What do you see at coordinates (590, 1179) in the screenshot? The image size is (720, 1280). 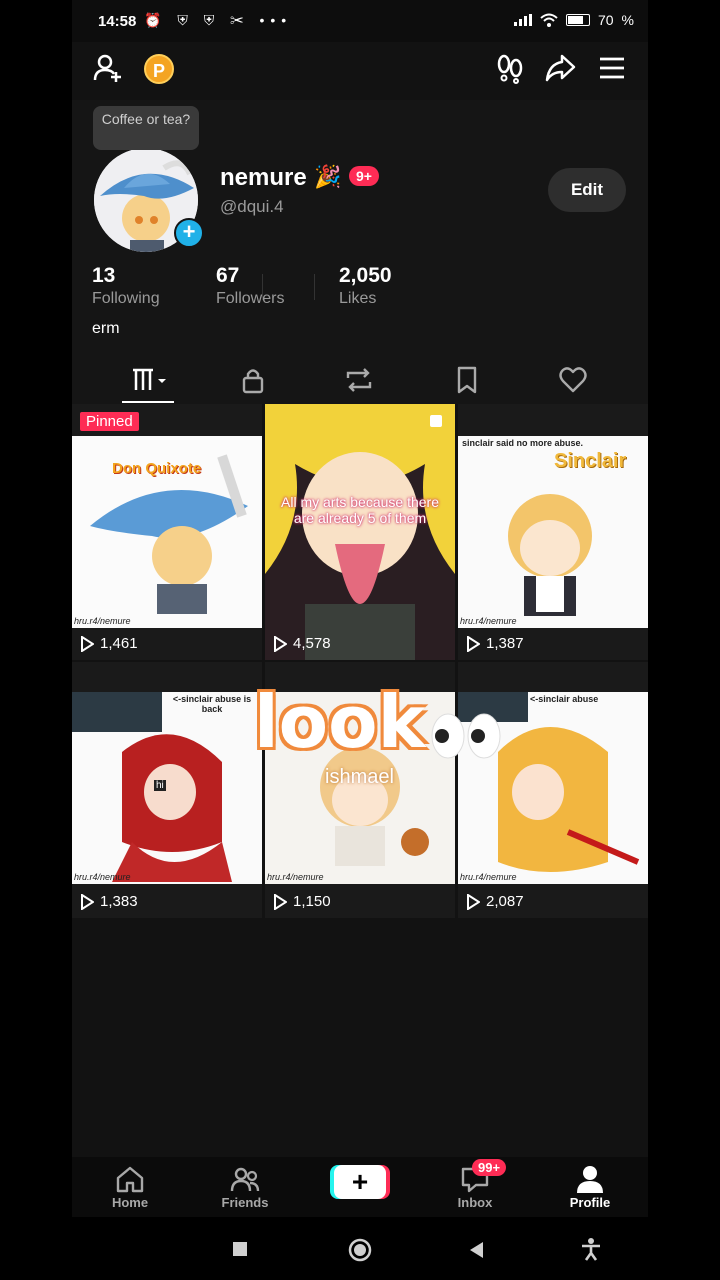 I see `profile-icon` at bounding box center [590, 1179].